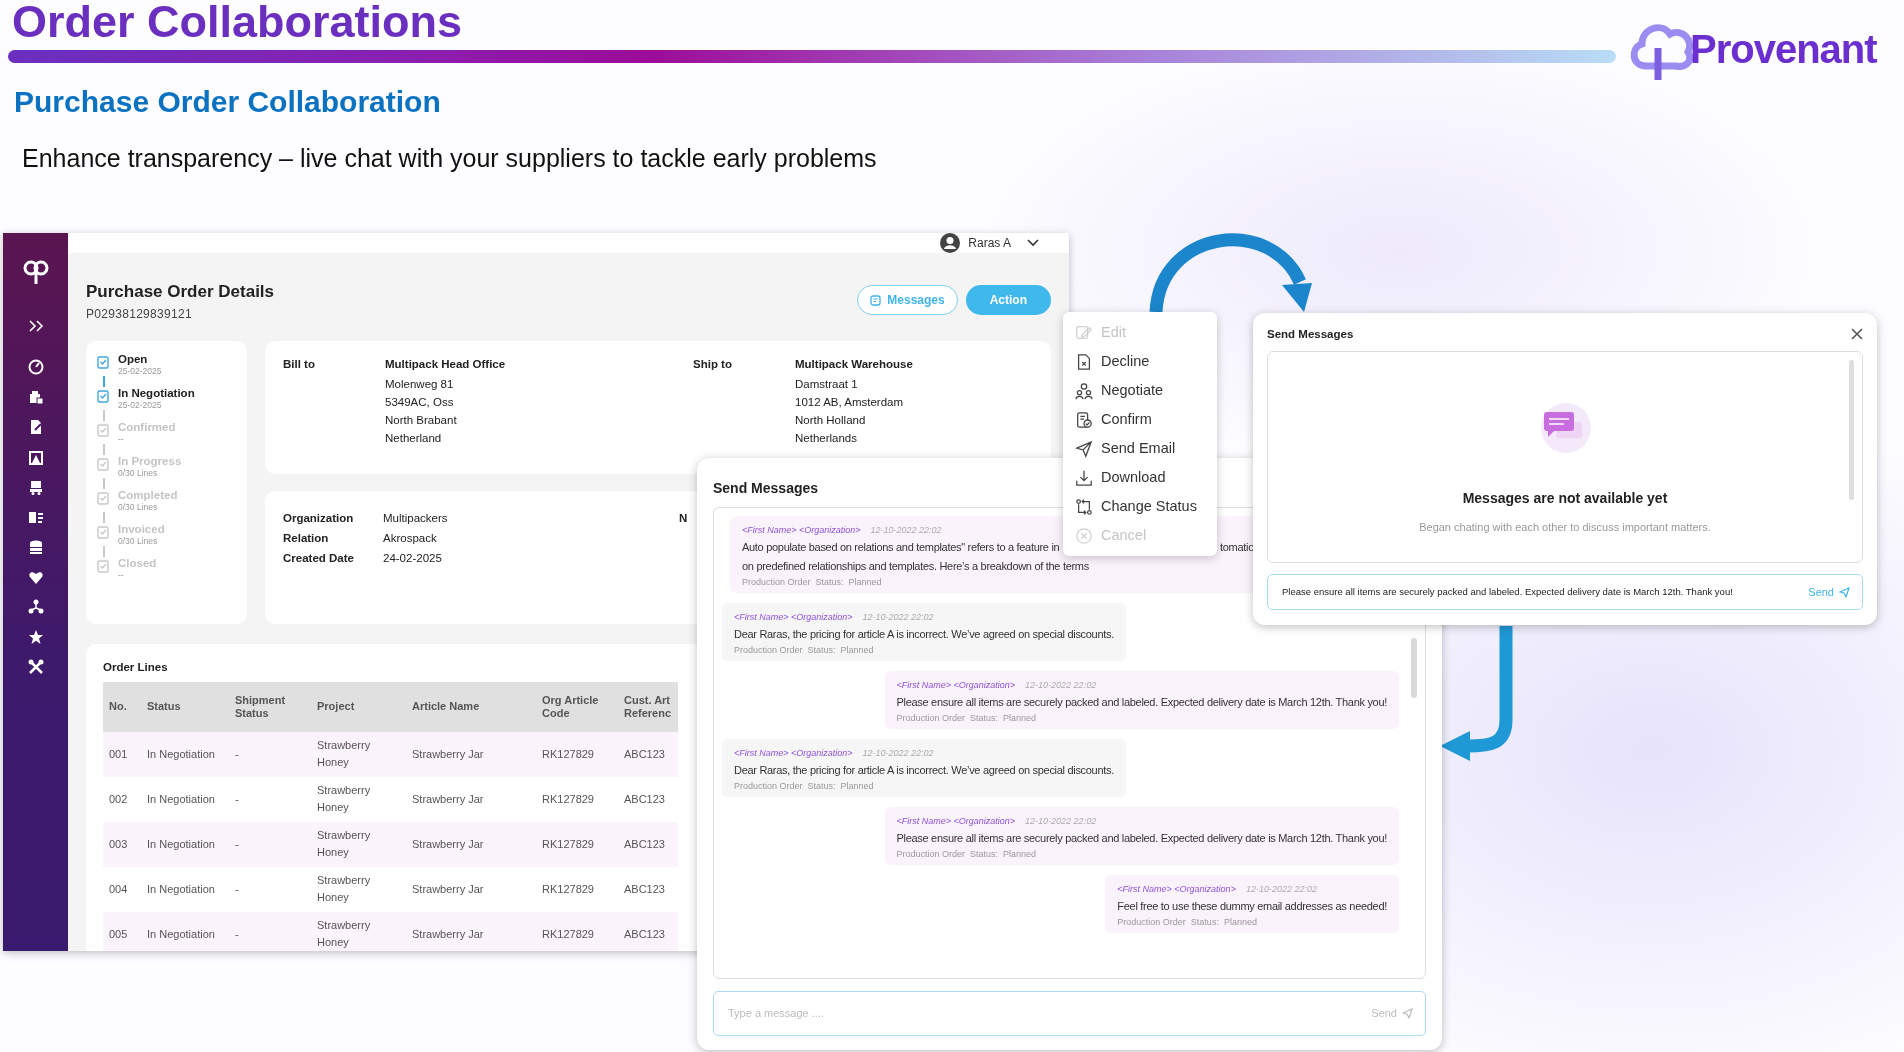 Image resolution: width=1904 pixels, height=1052 pixels. Describe the element at coordinates (35, 367) in the screenshot. I see `gauge-icon` at that location.